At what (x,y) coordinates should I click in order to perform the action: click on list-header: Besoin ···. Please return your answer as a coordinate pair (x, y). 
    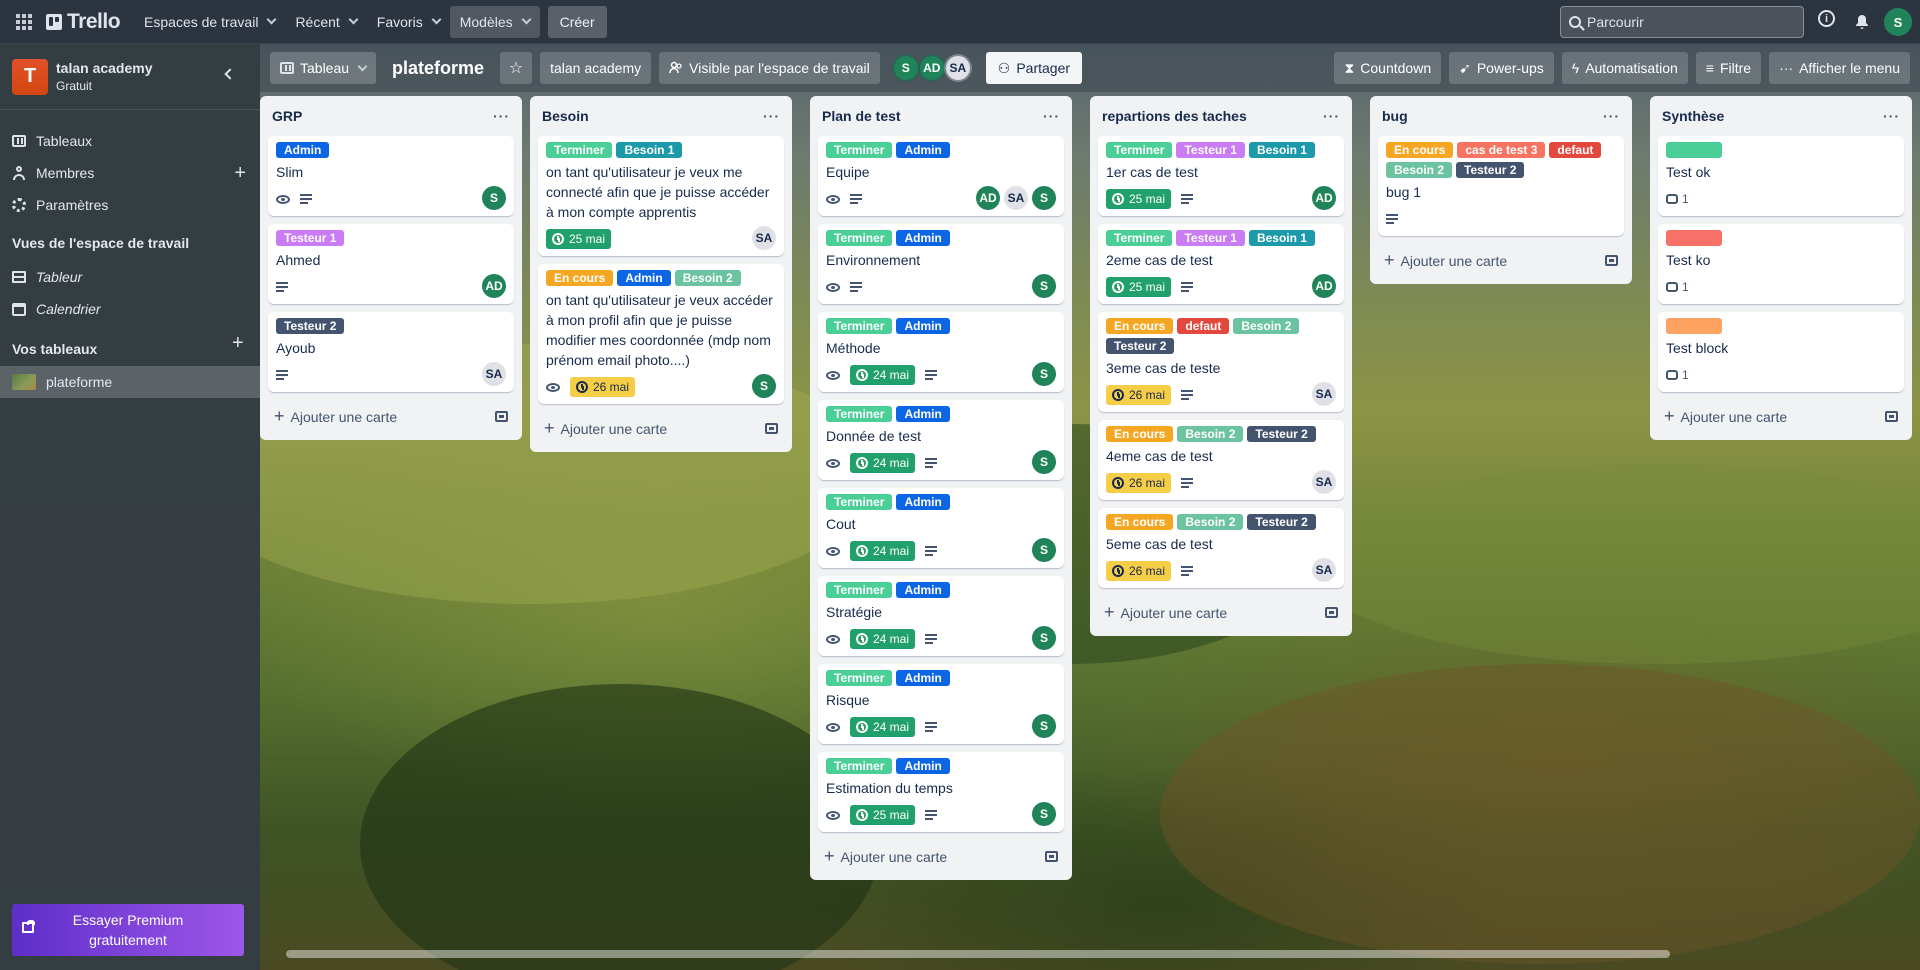
    Looking at the image, I should click on (661, 116).